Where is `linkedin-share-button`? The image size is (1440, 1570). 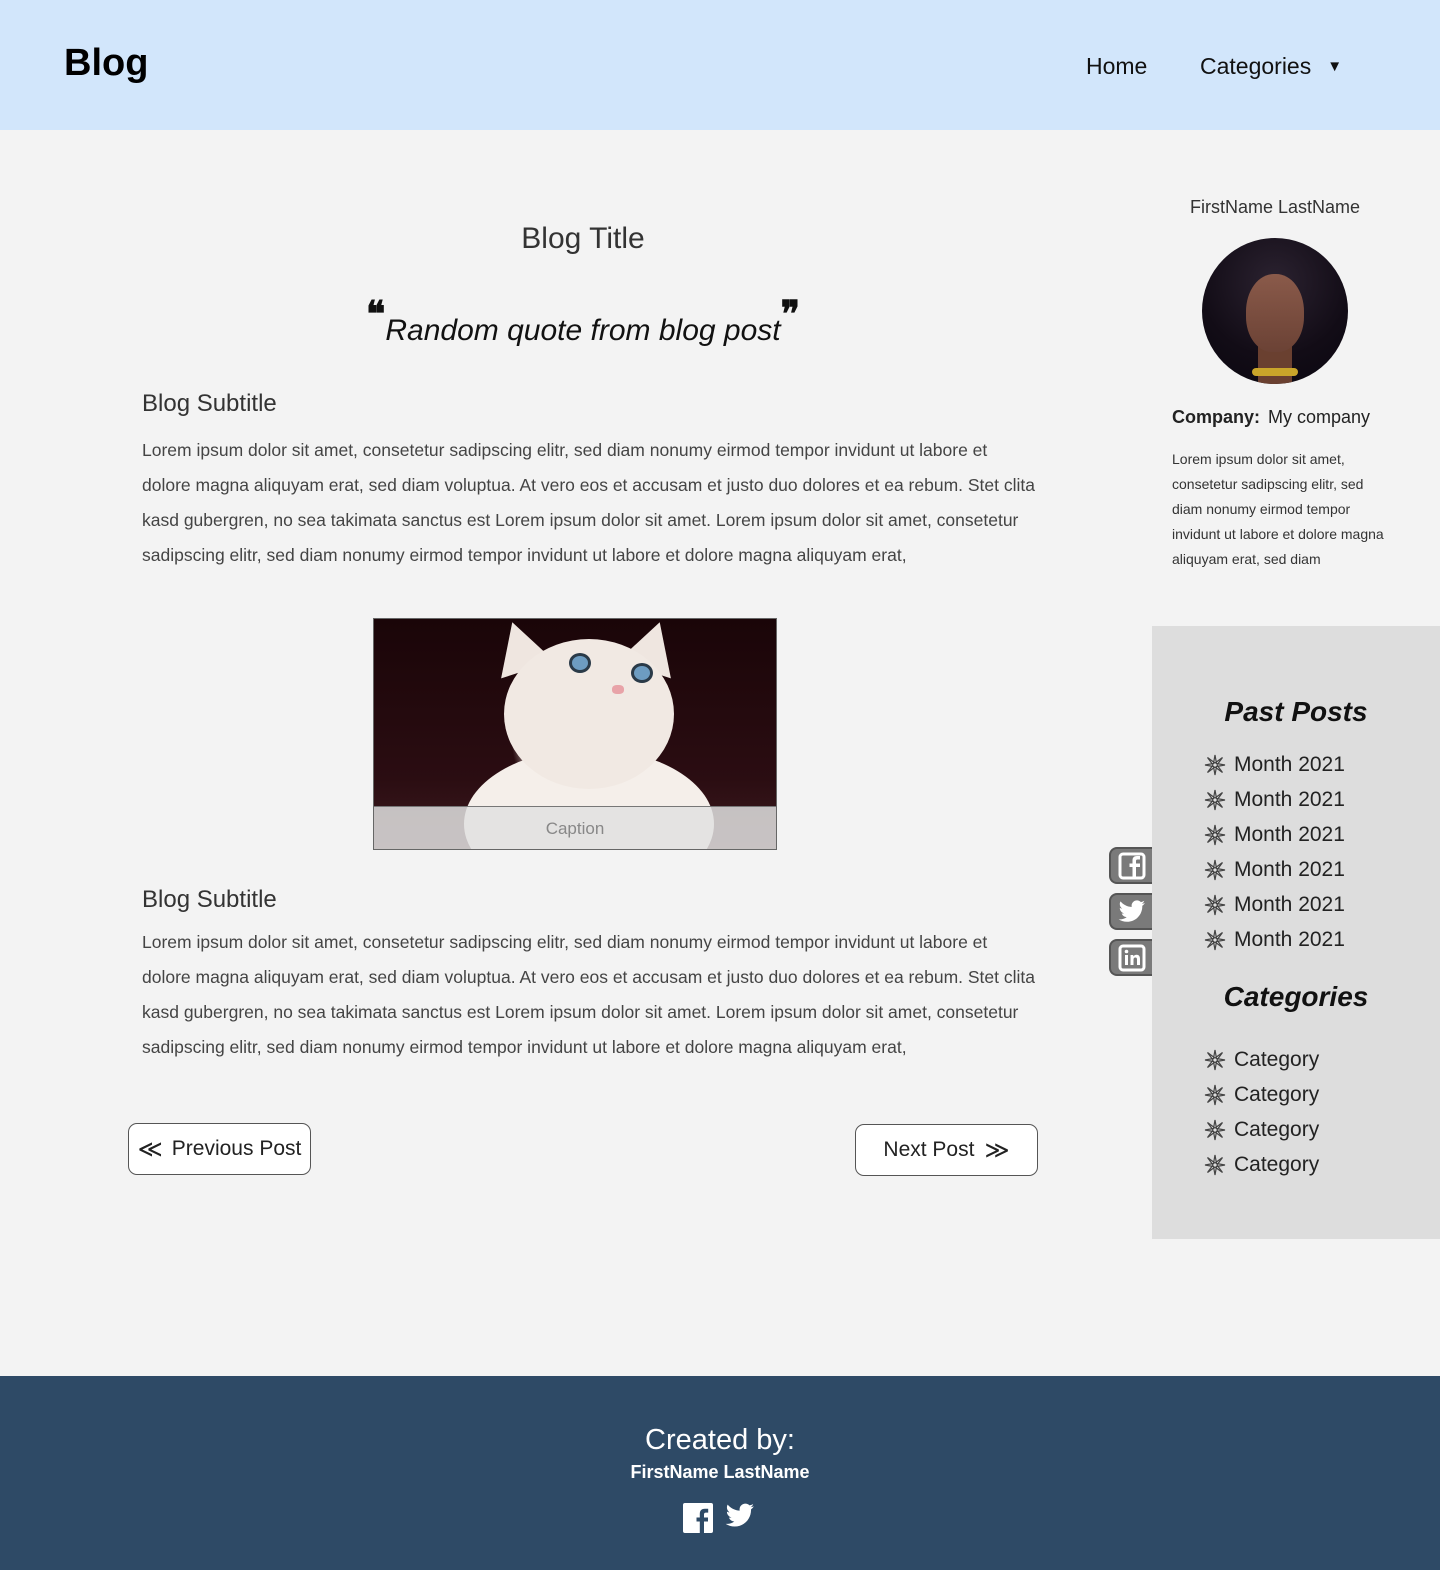
linkedin-share-button is located at coordinates (1131, 957).